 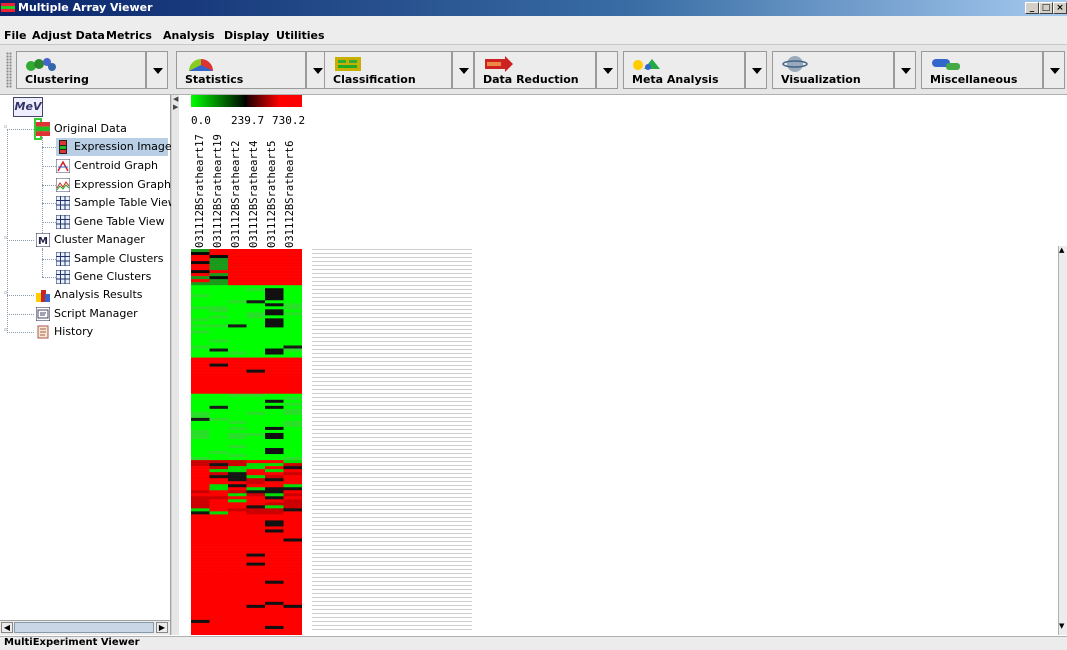 What do you see at coordinates (9, 70) in the screenshot?
I see `toolbar-grip` at bounding box center [9, 70].